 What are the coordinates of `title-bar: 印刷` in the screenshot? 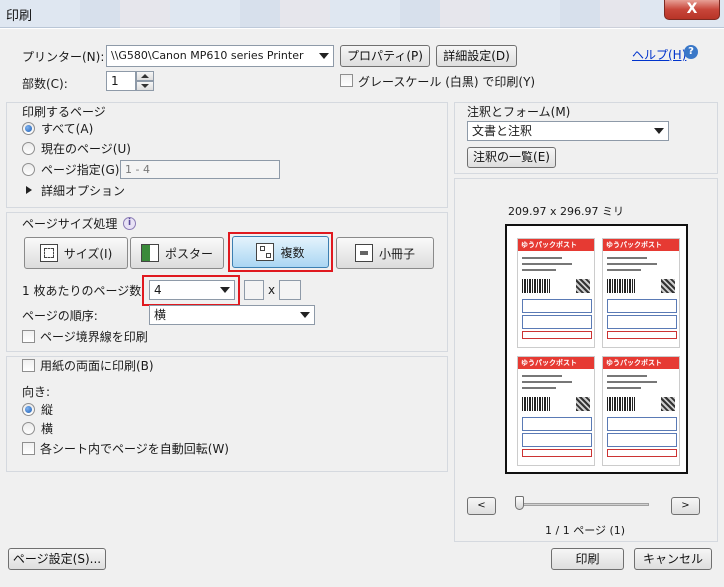 It's located at (362, 14).